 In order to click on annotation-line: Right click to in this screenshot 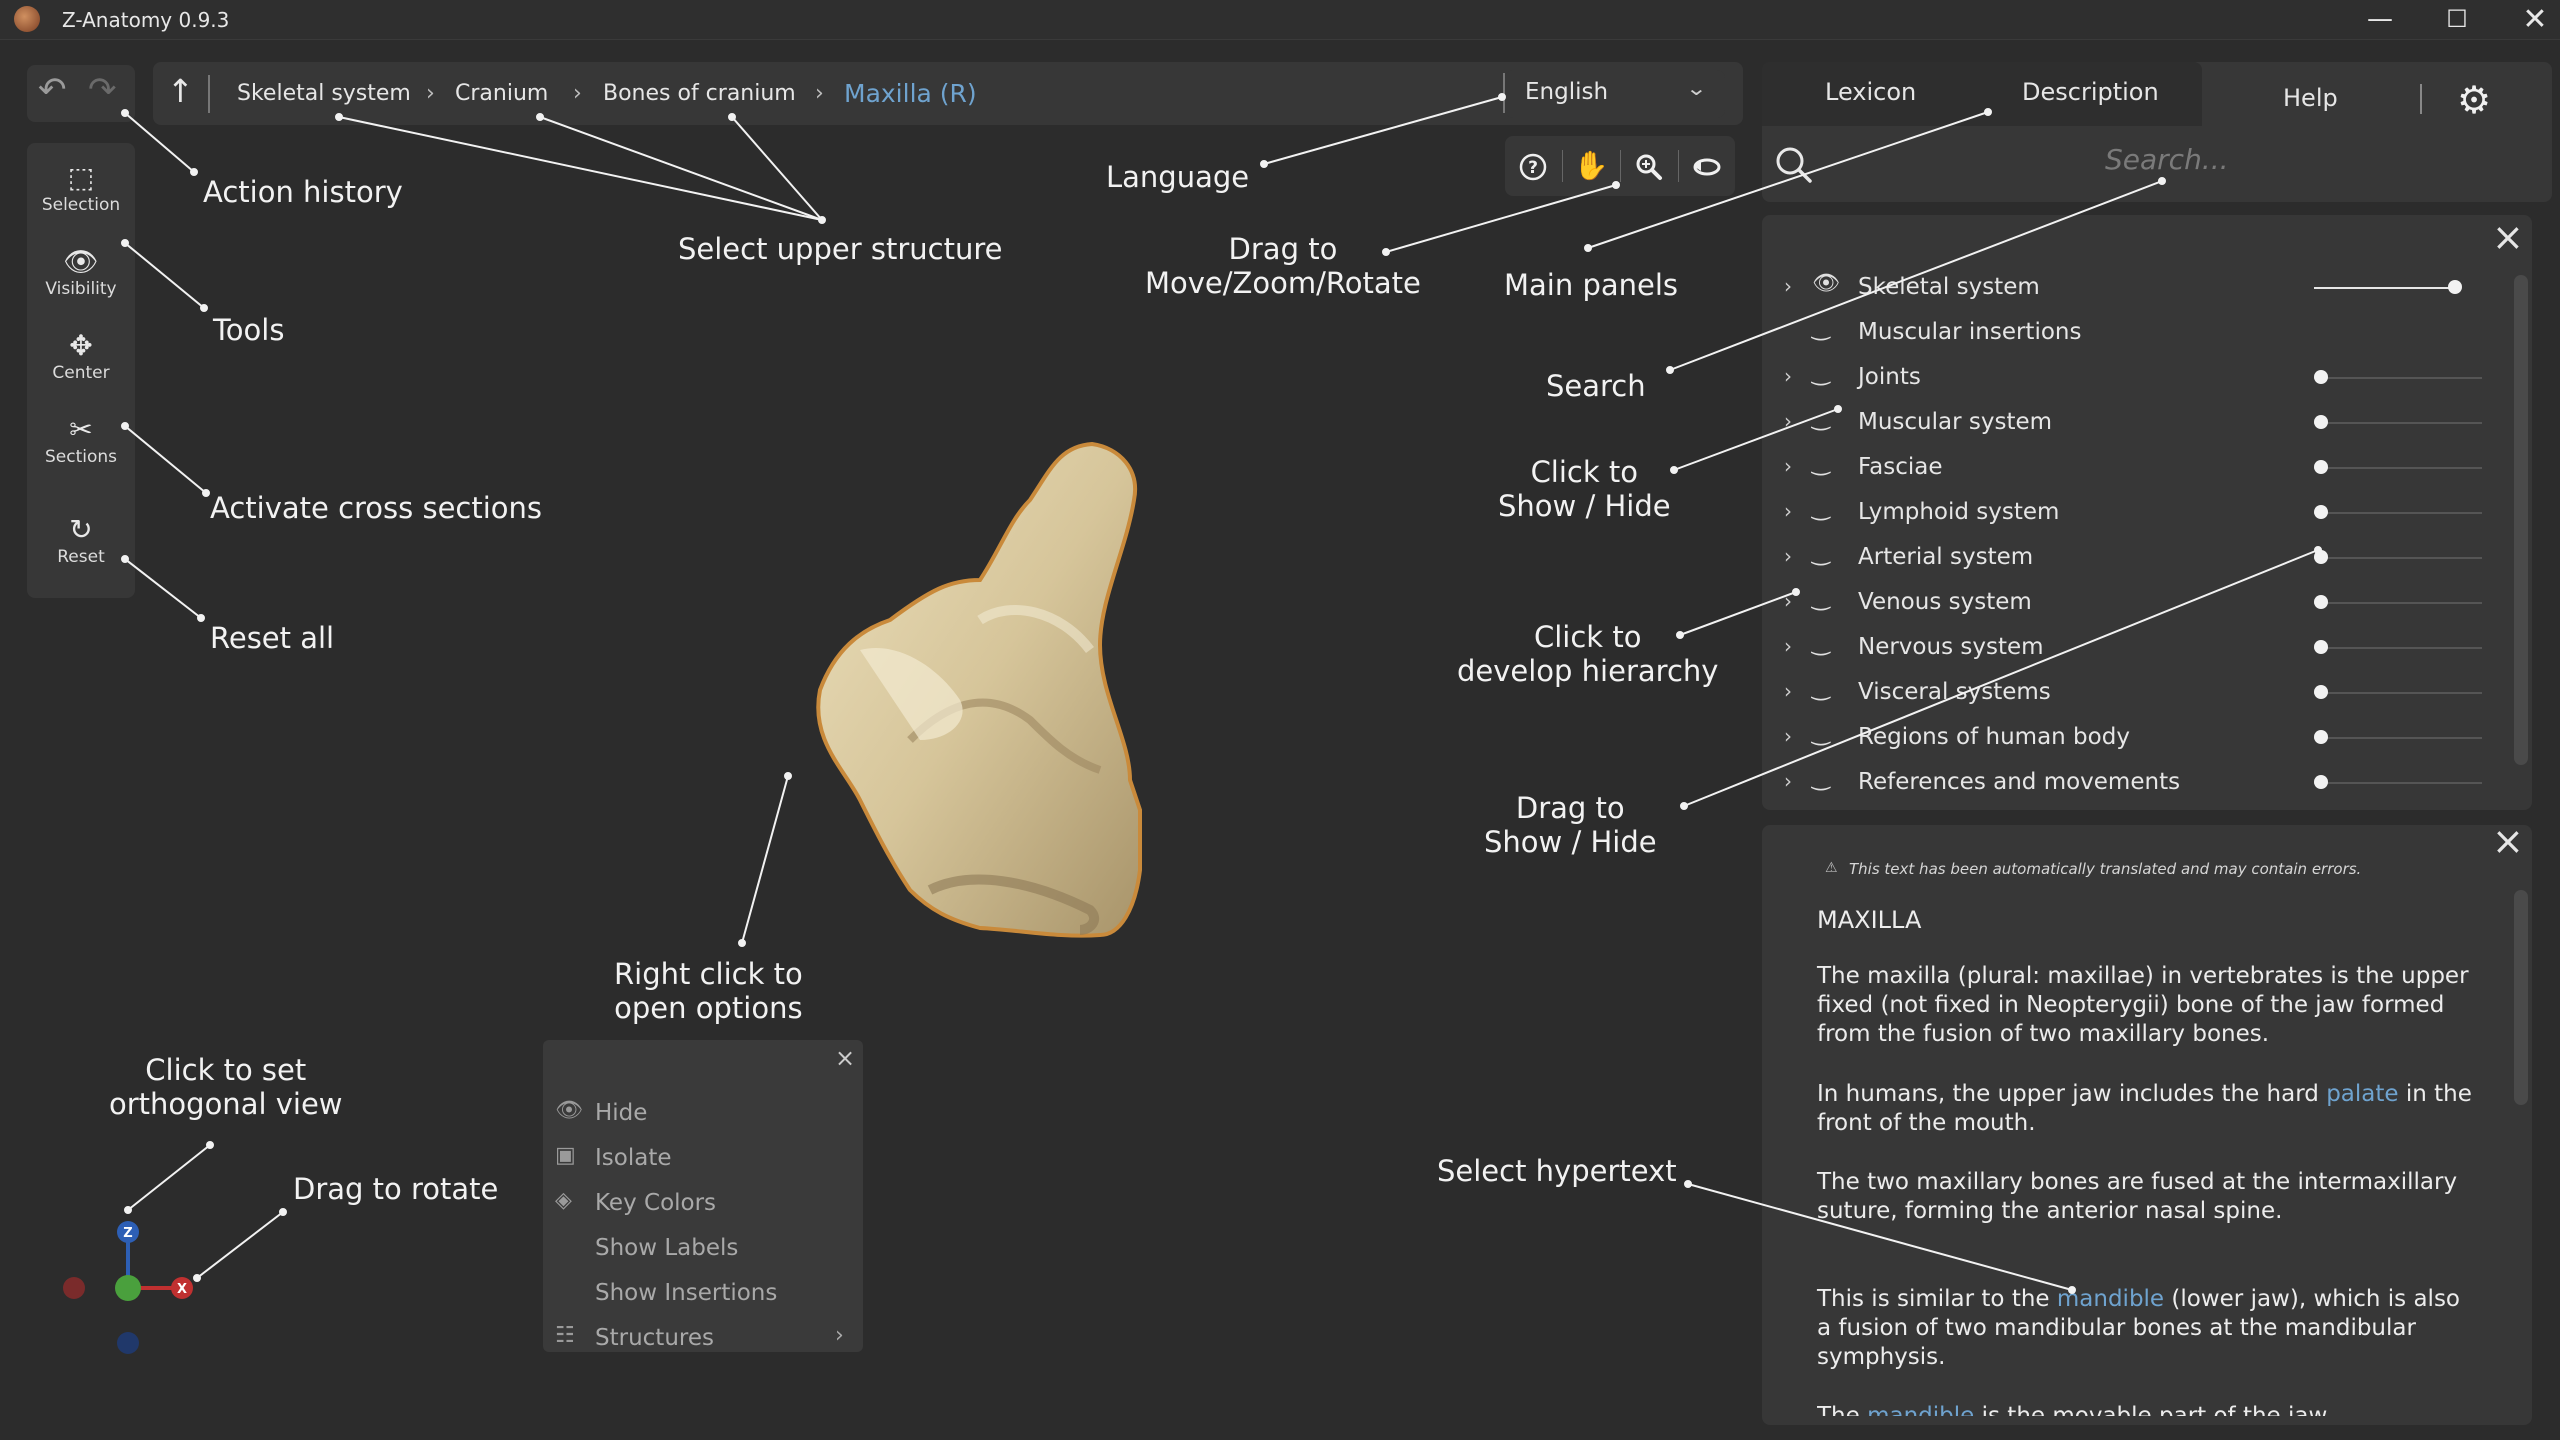, I will do `click(708, 974)`.